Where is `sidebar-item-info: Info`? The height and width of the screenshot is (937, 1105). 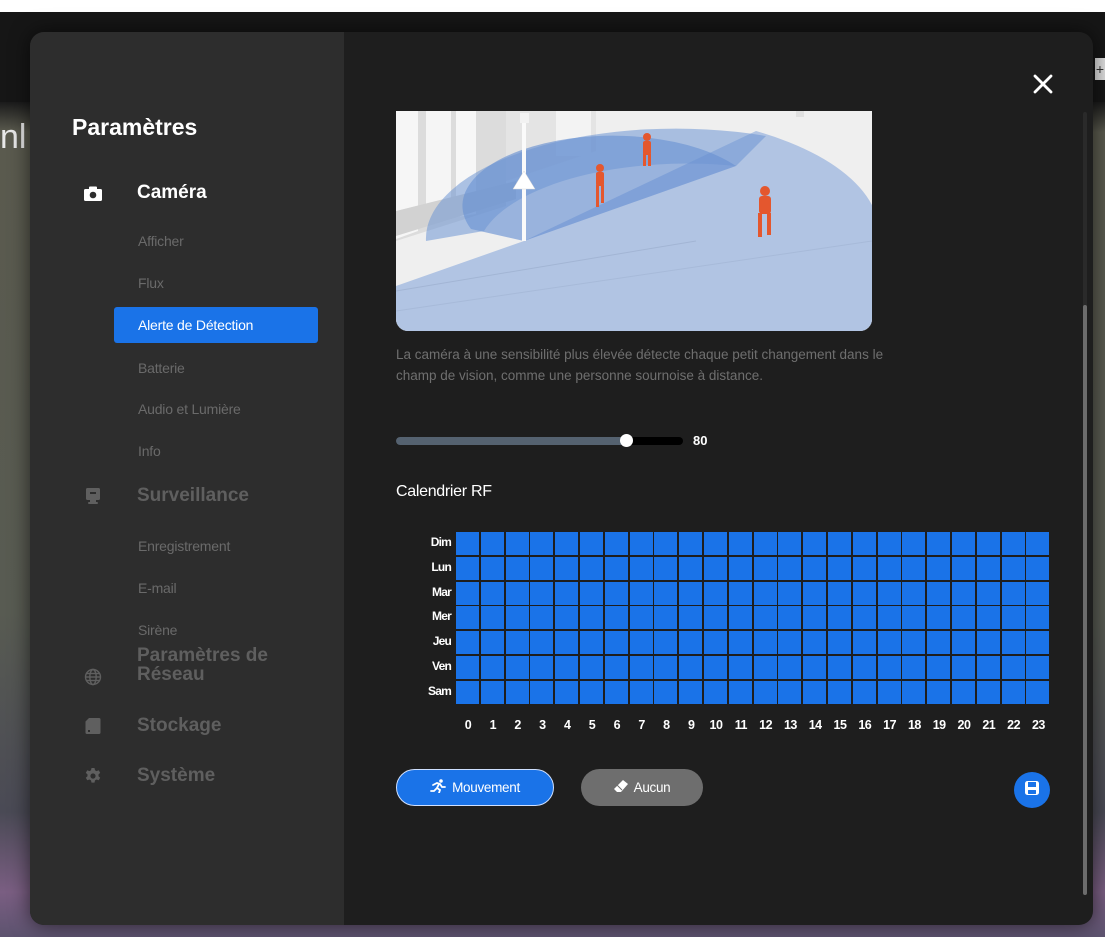
sidebar-item-info: Info is located at coordinates (216, 451).